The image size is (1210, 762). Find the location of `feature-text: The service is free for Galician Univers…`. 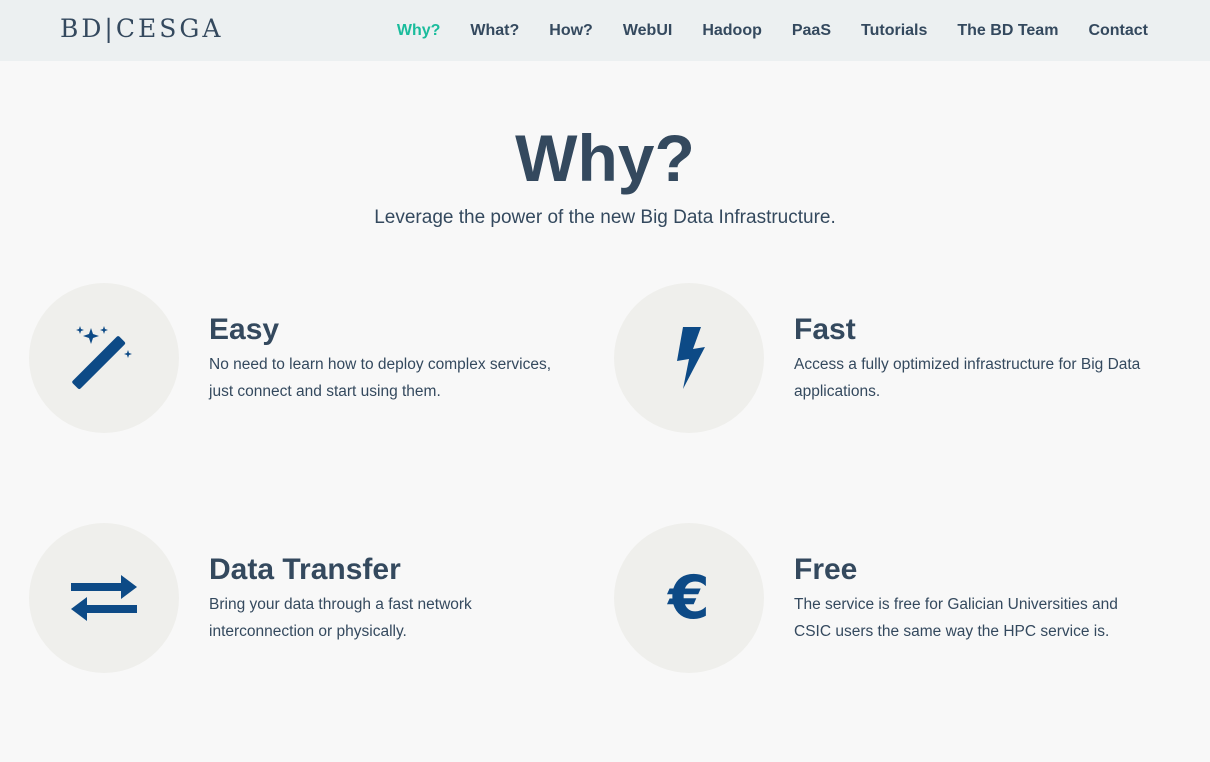

feature-text: The service is free for Galician Univers… is located at coordinates (956, 618).